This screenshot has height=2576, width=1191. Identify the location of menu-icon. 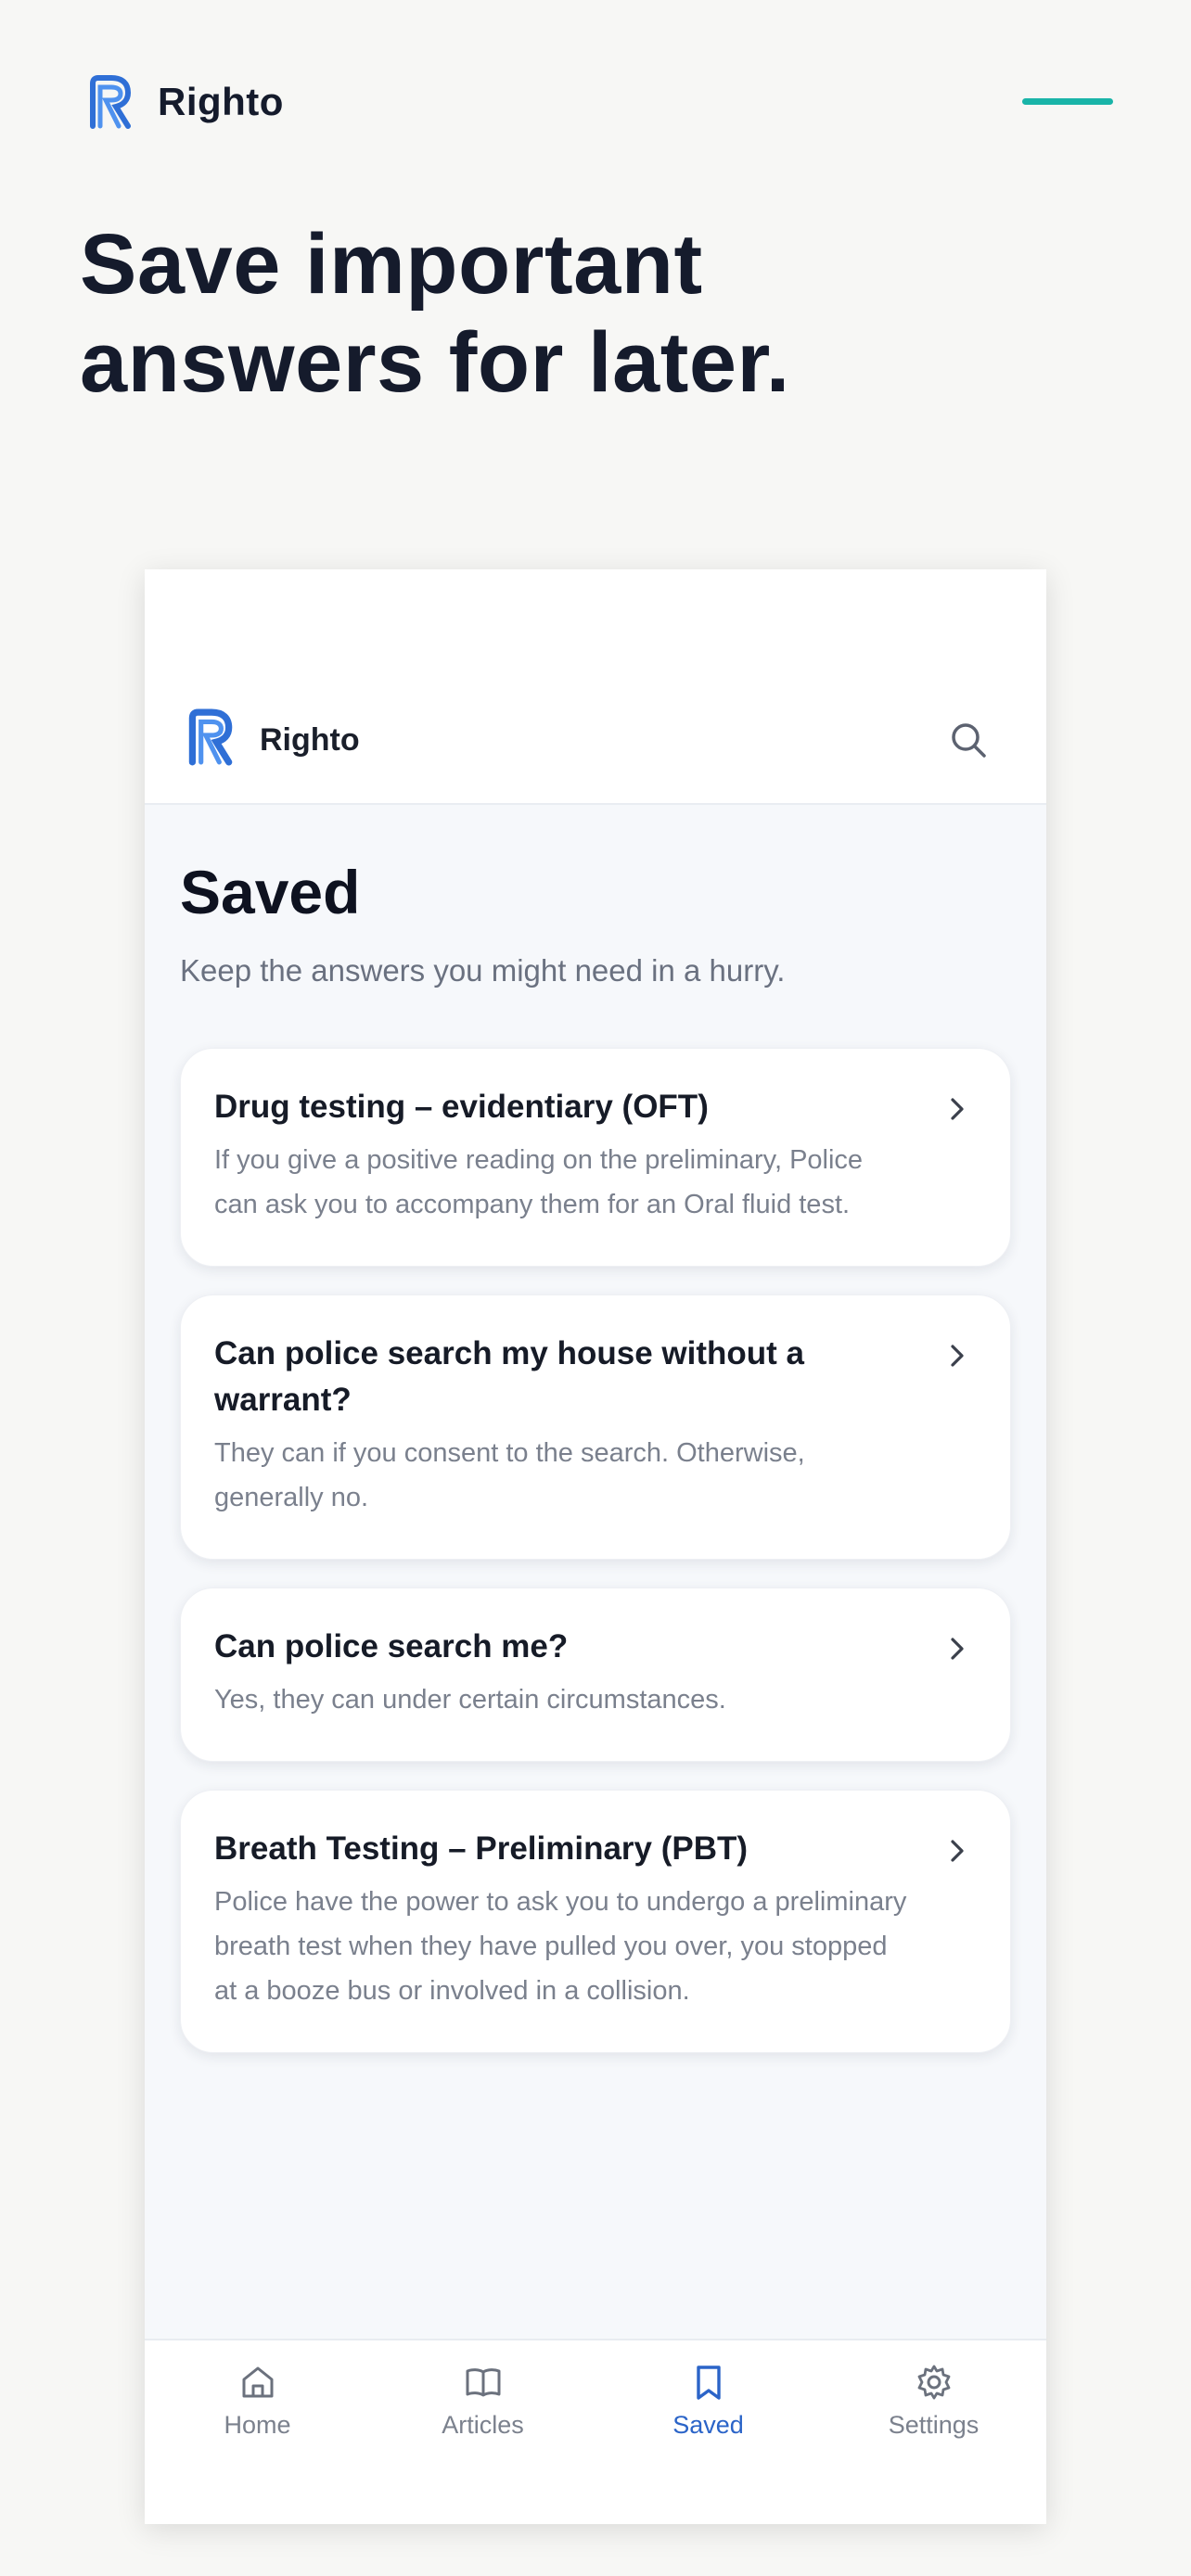
(1067, 102).